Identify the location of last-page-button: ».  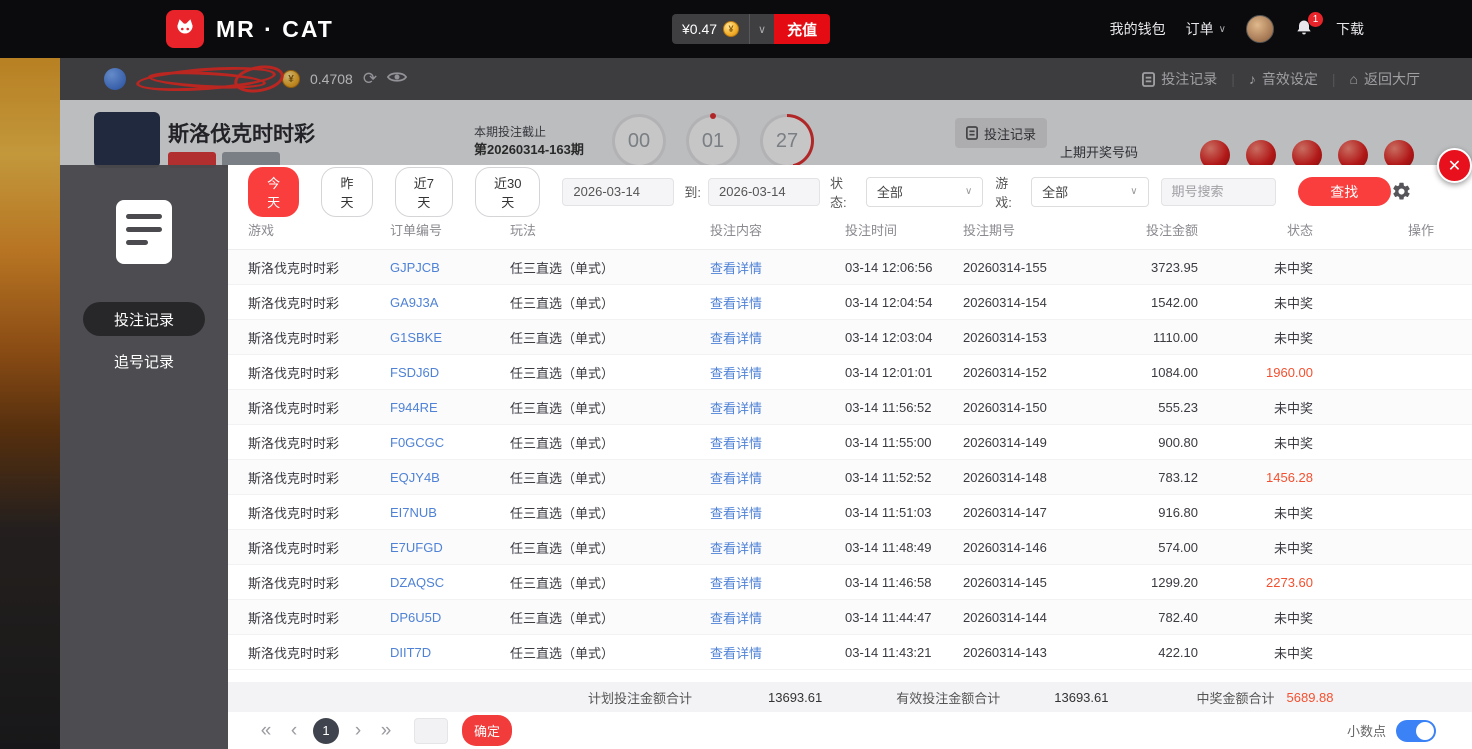
(386, 731).